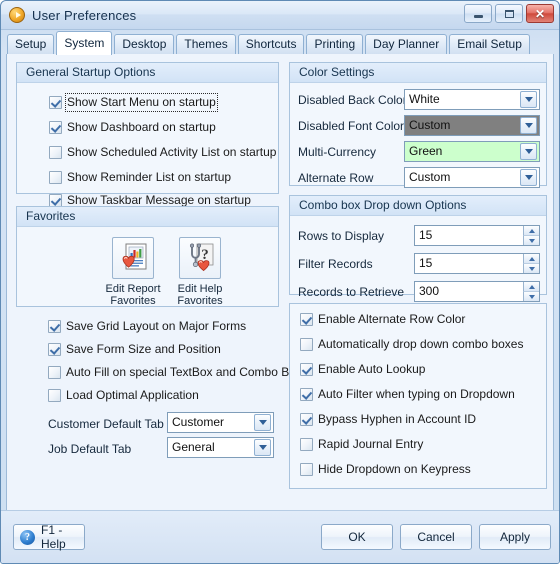  I want to click on checkbox-show-dashboard-on-startup: Show Dashboard on startup, so click(132, 127).